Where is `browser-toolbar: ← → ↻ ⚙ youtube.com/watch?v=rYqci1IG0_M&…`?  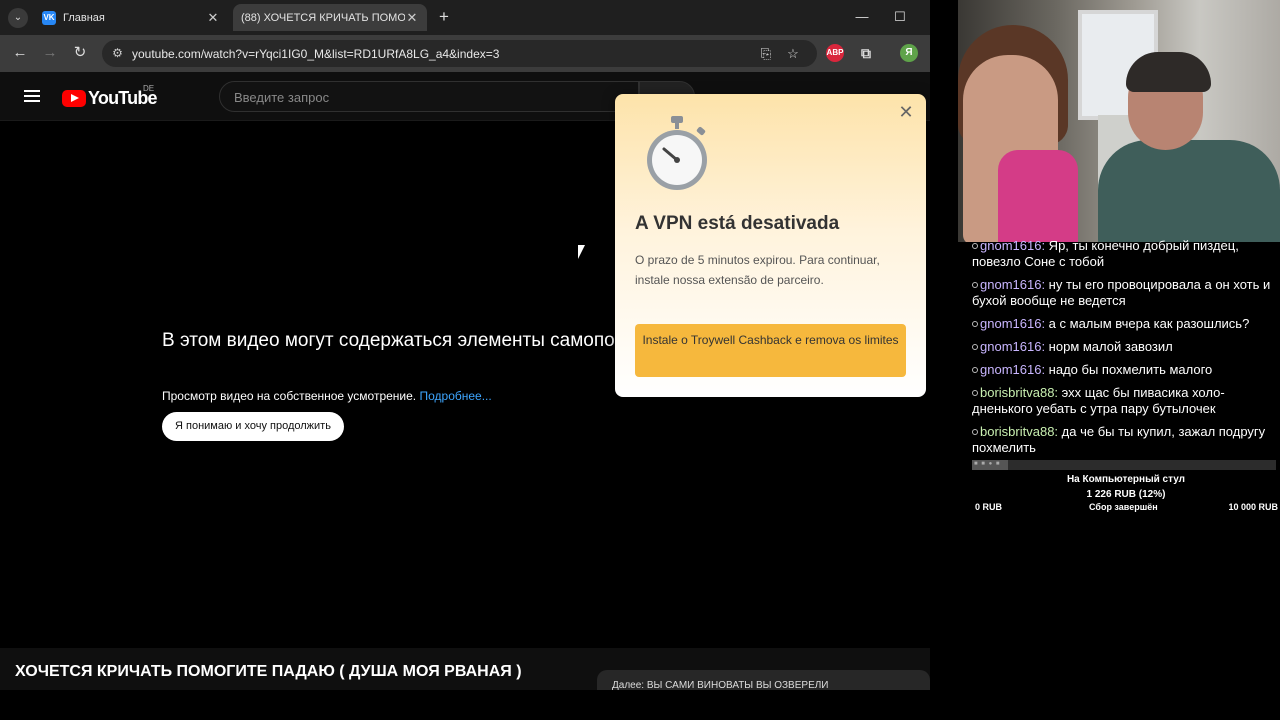 browser-toolbar: ← → ↻ ⚙ youtube.com/watch?v=rYqci1IG0_M&… is located at coordinates (465, 53).